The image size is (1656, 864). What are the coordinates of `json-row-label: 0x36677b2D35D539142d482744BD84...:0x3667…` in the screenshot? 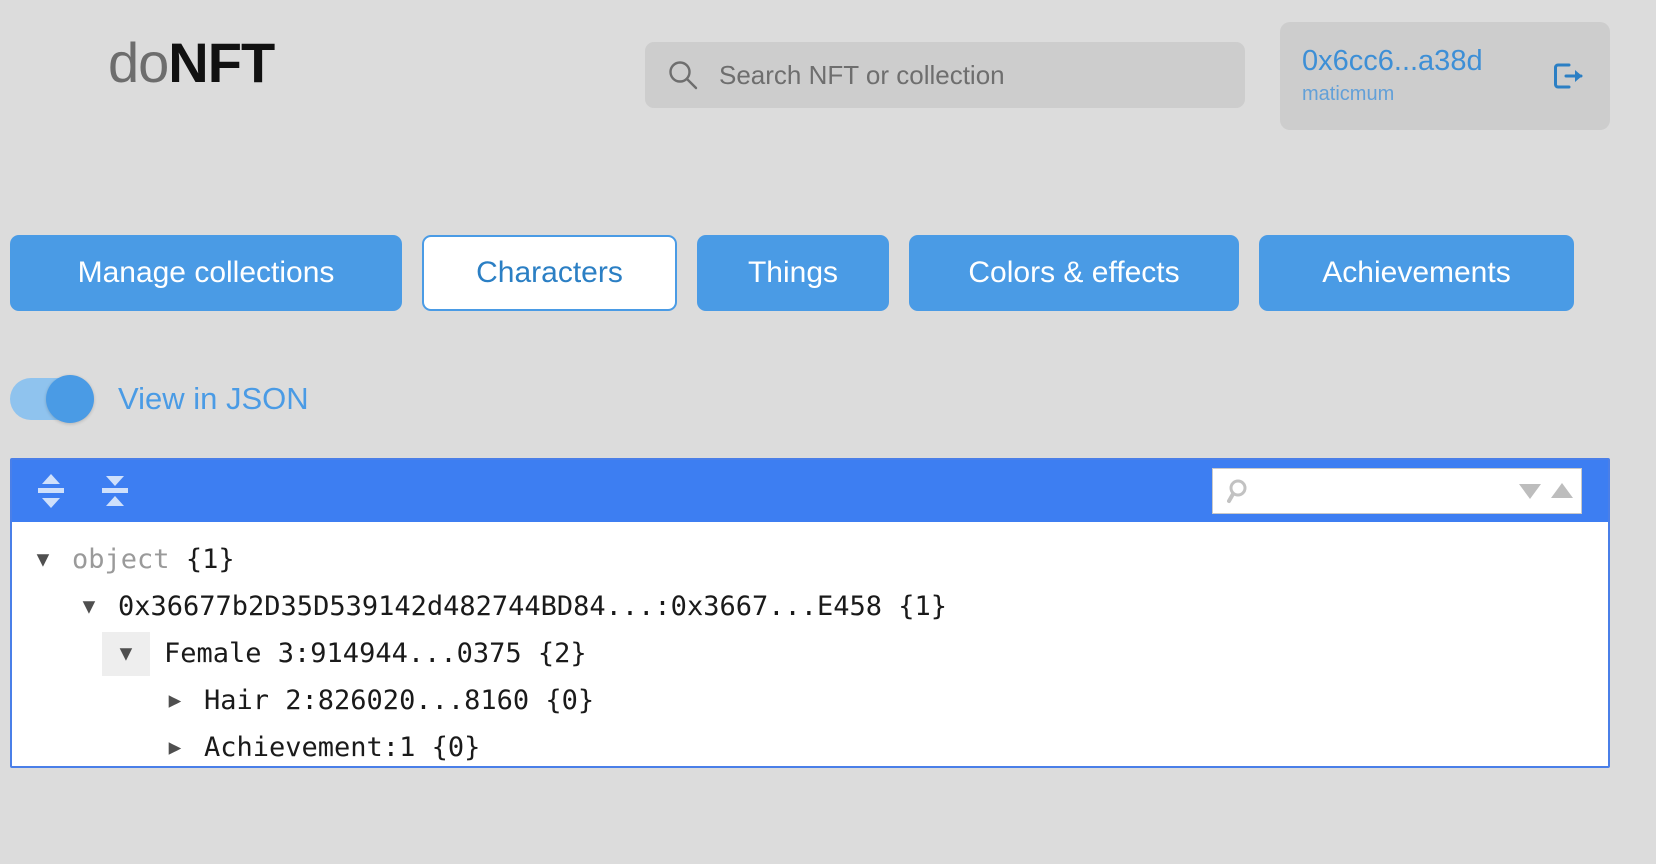 It's located at (532, 606).